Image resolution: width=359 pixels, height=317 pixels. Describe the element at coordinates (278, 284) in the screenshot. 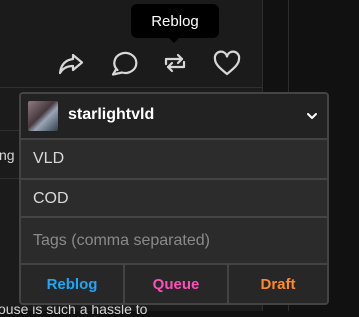

I see `draft-button: Draft` at that location.